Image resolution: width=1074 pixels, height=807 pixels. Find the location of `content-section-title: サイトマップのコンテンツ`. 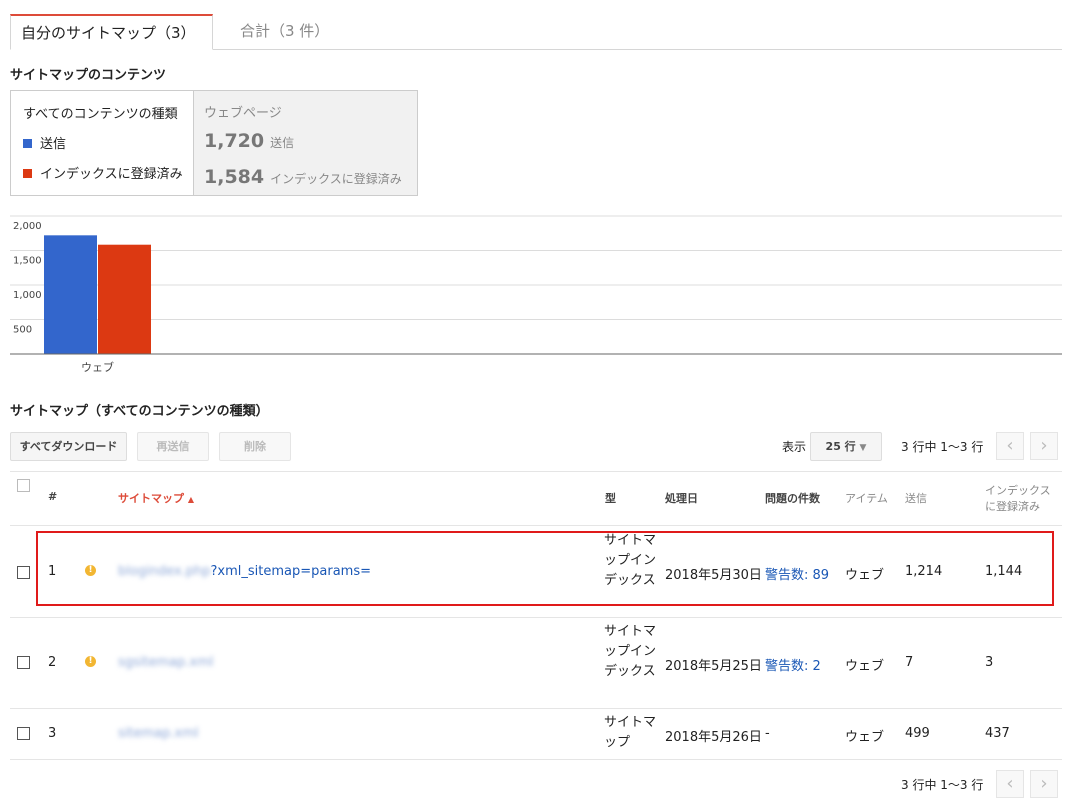

content-section-title: サイトマップのコンテンツ is located at coordinates (88, 75).